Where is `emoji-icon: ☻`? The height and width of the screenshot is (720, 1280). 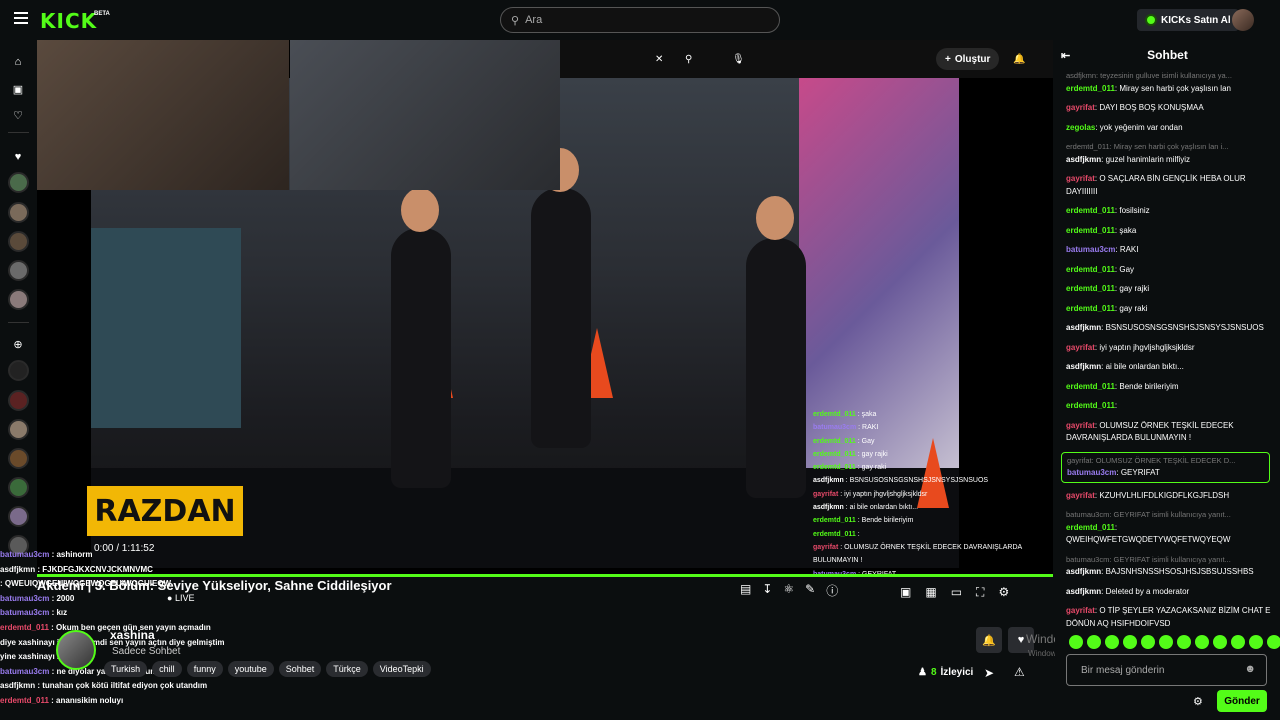 emoji-icon: ☻ is located at coordinates (1250, 669).